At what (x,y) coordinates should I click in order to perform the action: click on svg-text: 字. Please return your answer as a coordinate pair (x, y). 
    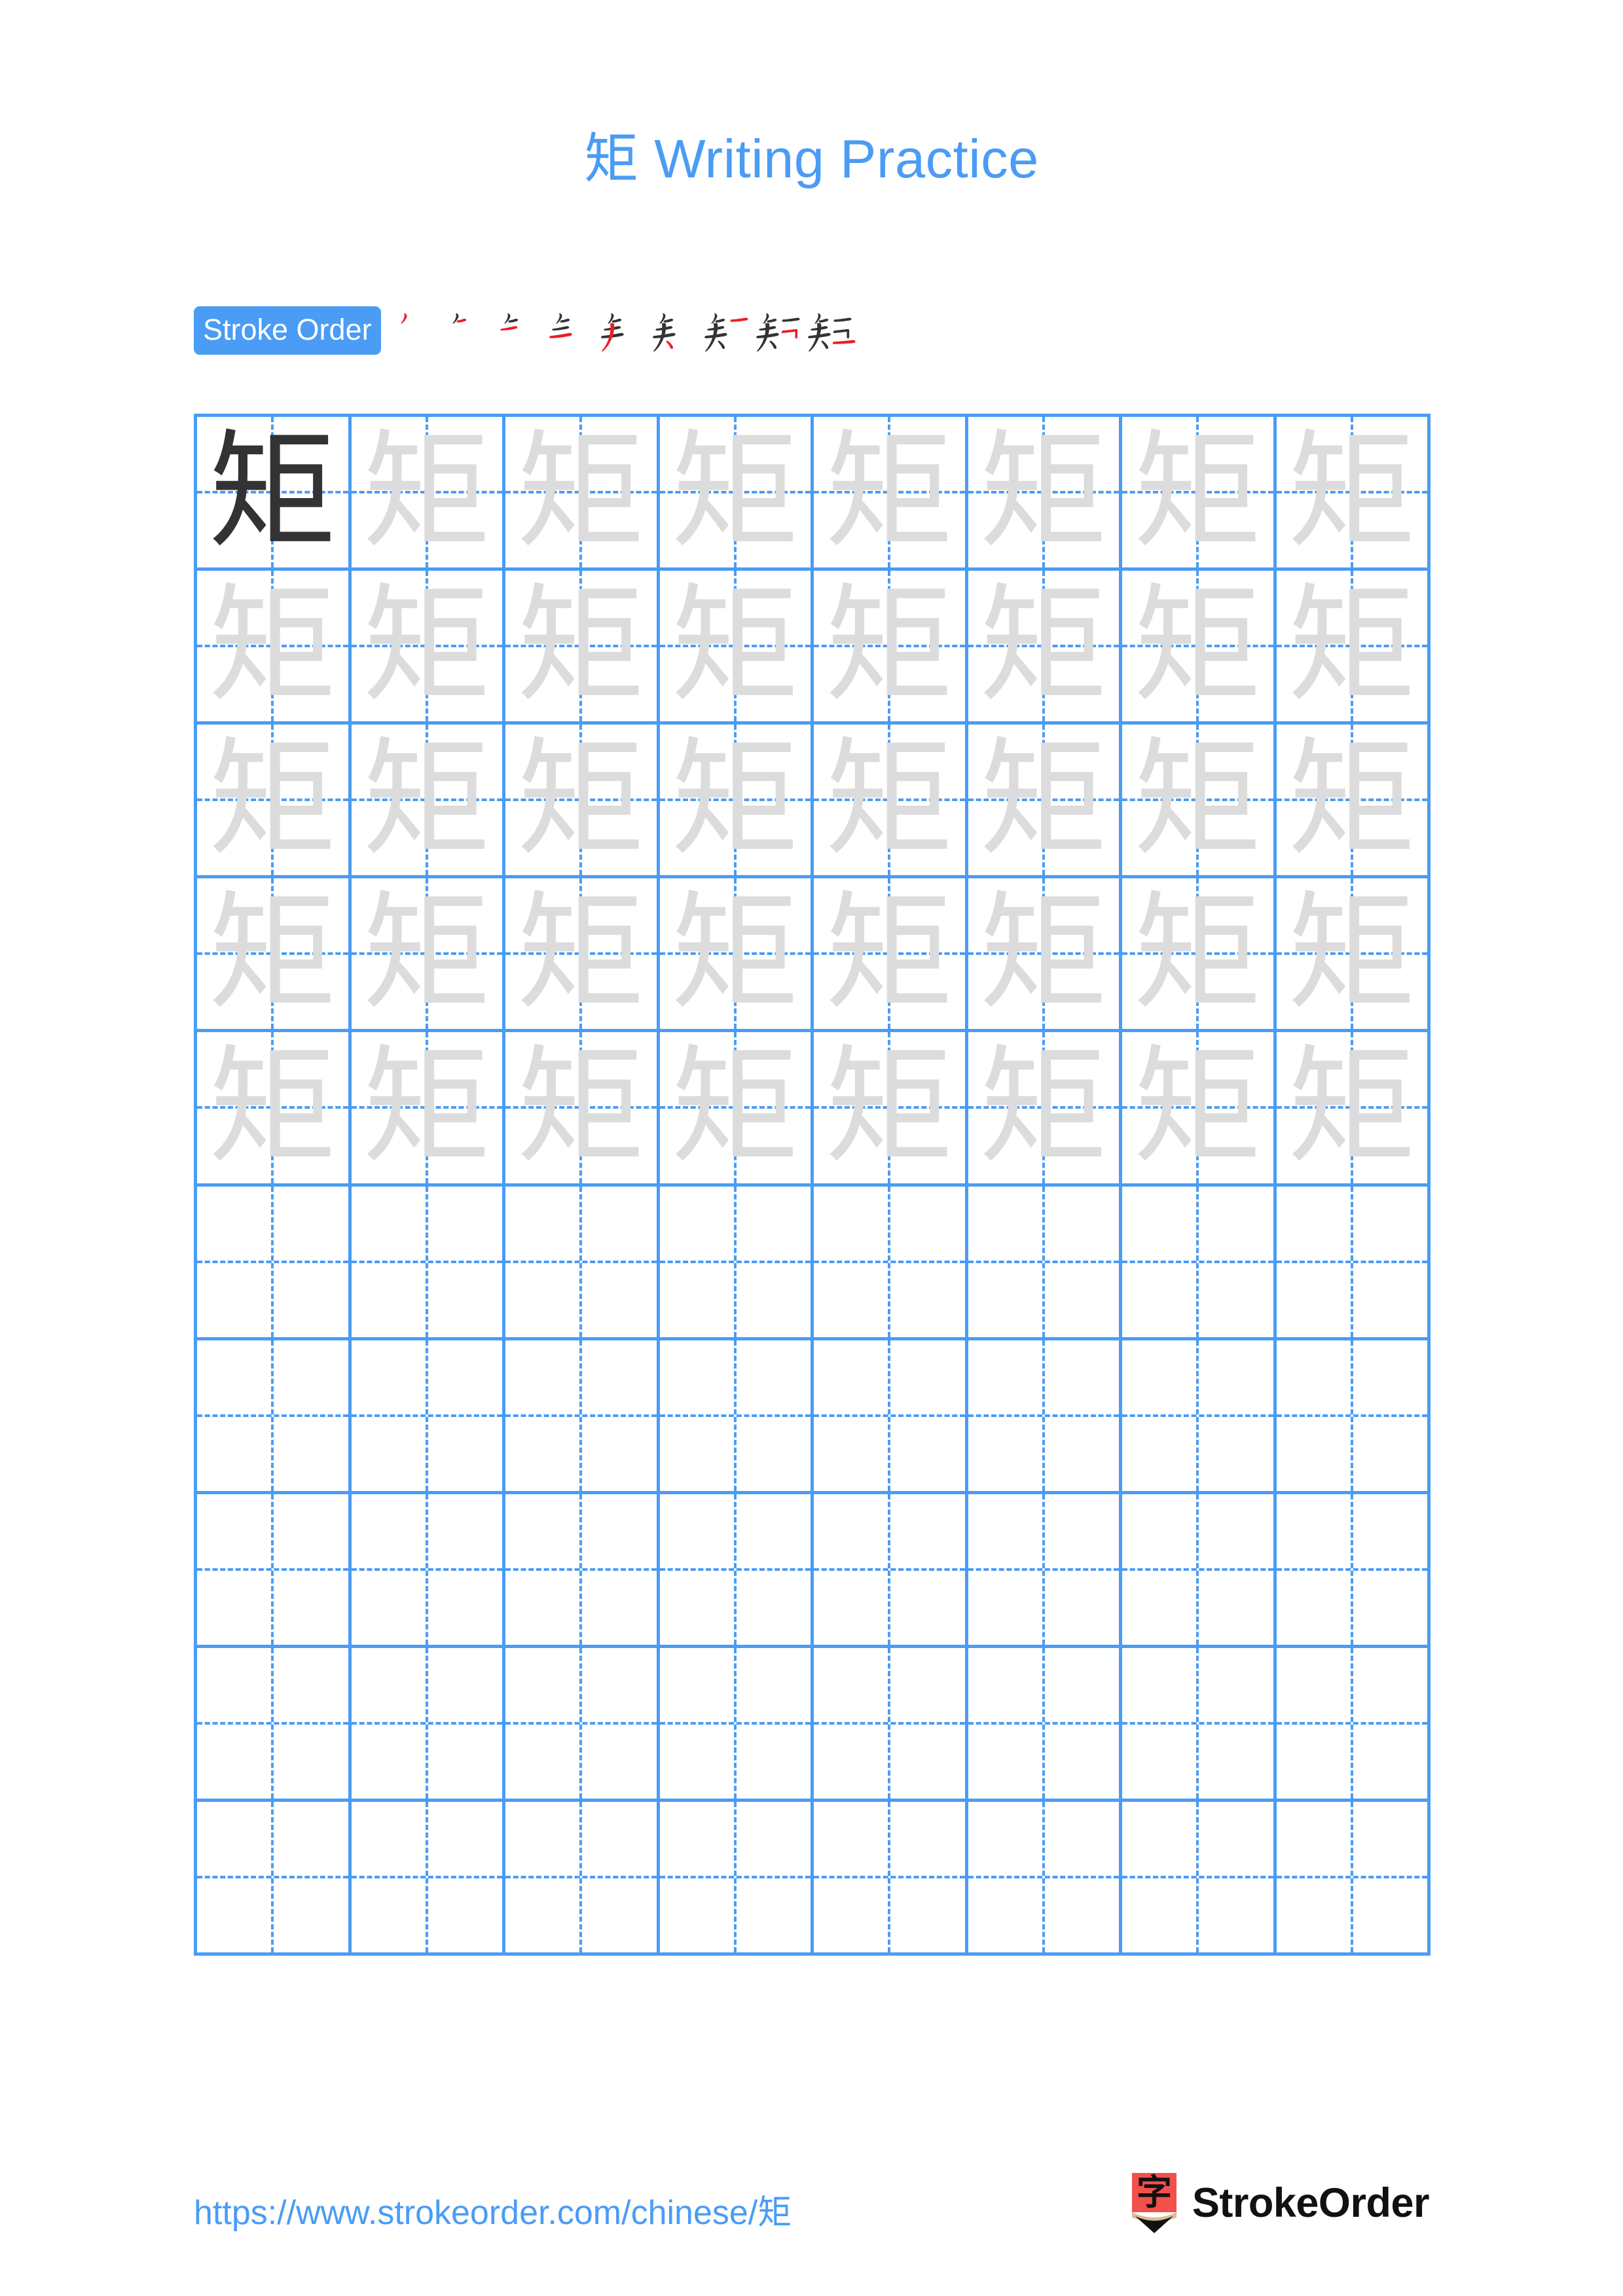
    Looking at the image, I should click on (1154, 2192).